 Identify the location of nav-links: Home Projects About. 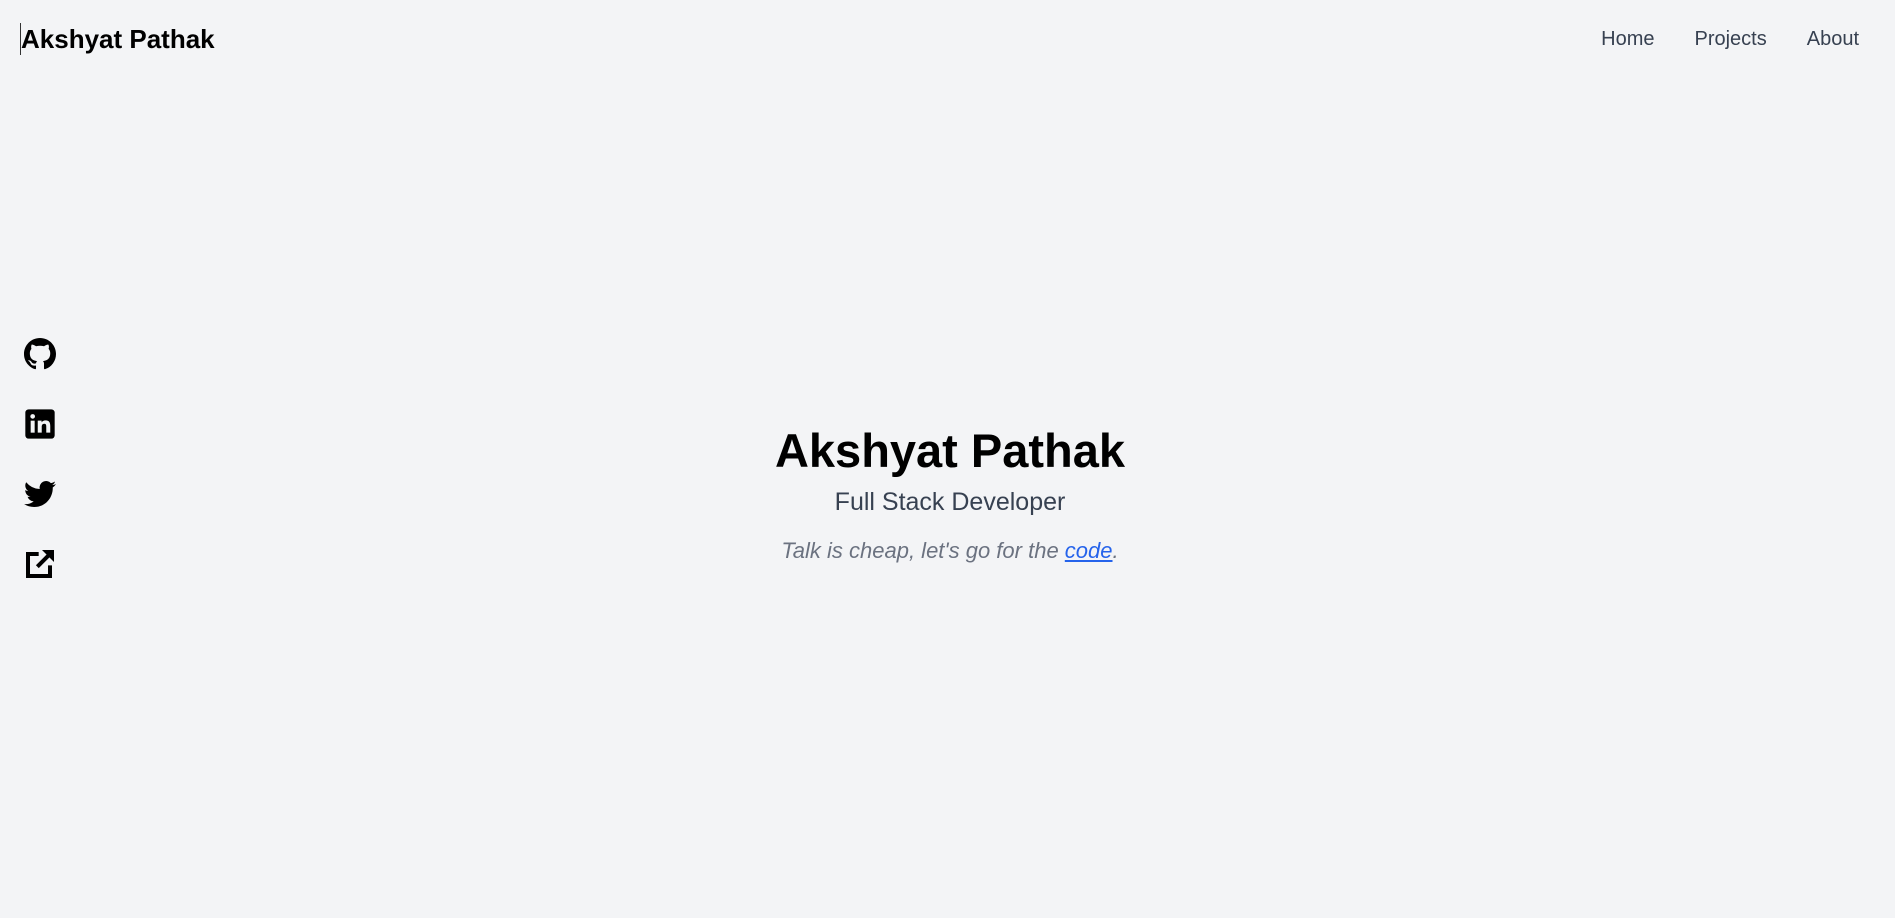
(1730, 39).